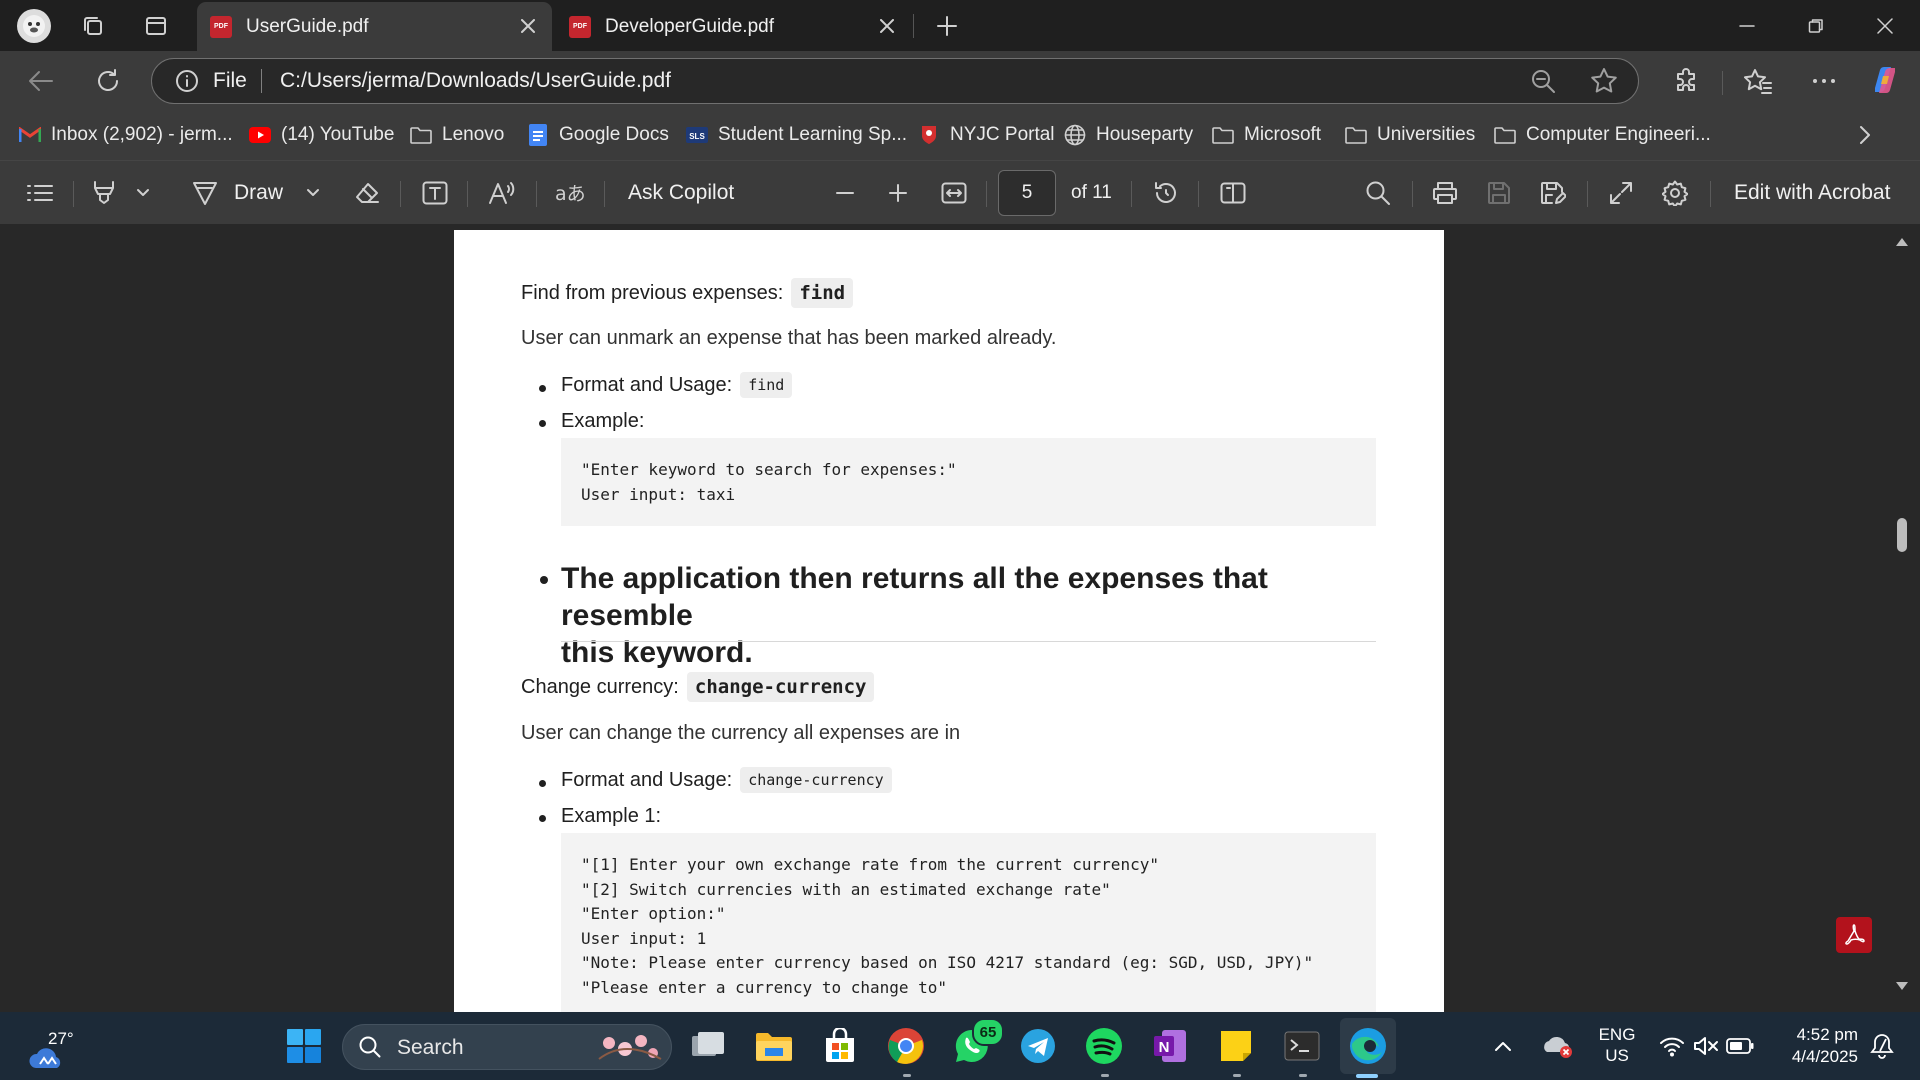 This screenshot has height=1080, width=1920. Describe the element at coordinates (1902, 242) in the screenshot. I see `scroll-up-icon` at that location.